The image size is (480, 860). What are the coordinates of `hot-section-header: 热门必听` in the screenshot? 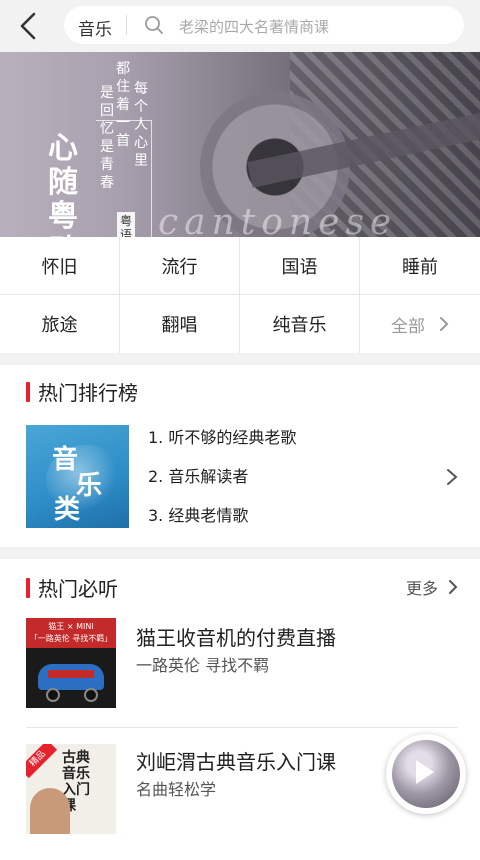 It's located at (72, 587).